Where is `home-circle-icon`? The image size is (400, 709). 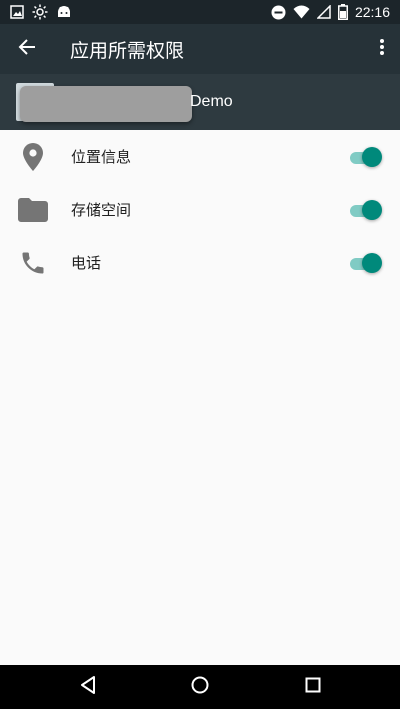 home-circle-icon is located at coordinates (200, 687).